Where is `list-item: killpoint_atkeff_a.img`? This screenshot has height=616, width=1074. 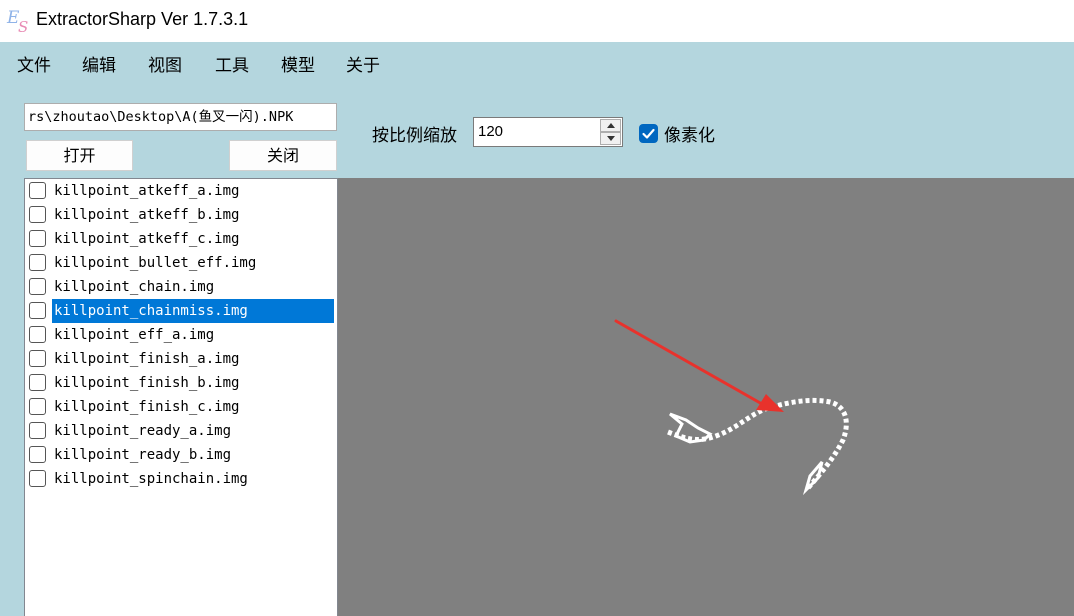
list-item: killpoint_atkeff_a.img is located at coordinates (182, 191).